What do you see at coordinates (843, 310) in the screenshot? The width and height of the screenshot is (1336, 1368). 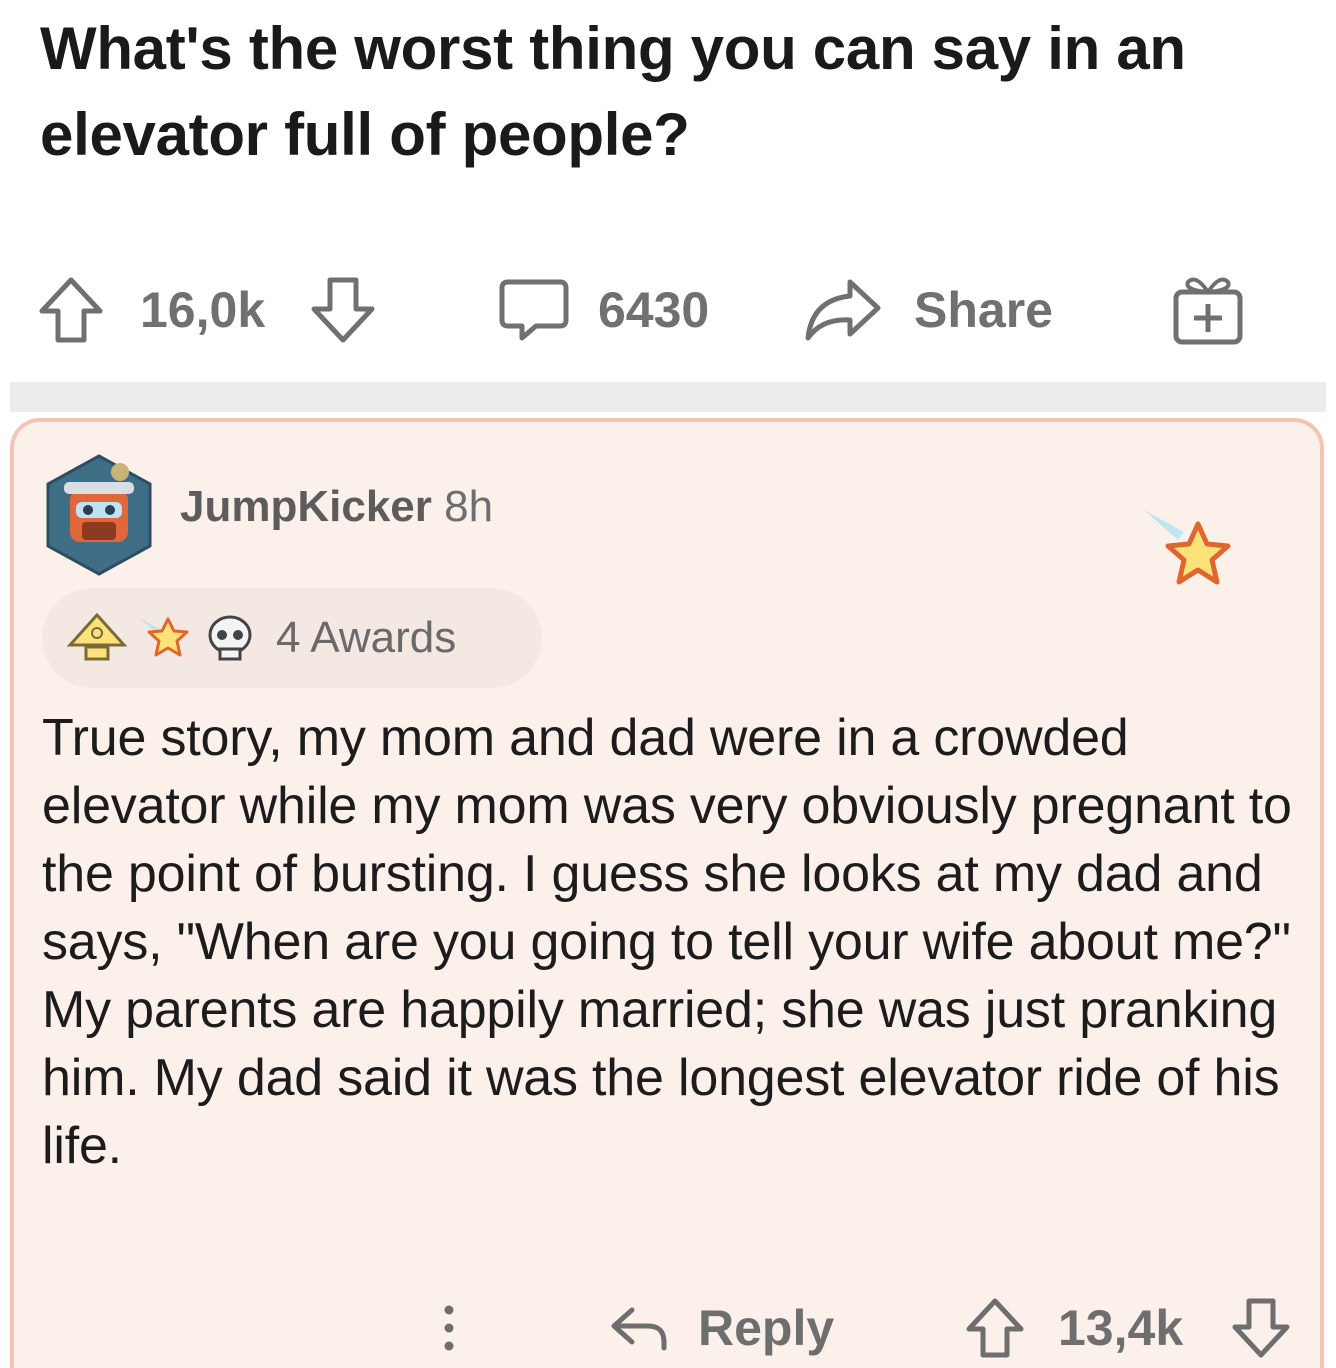 I see `share-arrow-icon` at bounding box center [843, 310].